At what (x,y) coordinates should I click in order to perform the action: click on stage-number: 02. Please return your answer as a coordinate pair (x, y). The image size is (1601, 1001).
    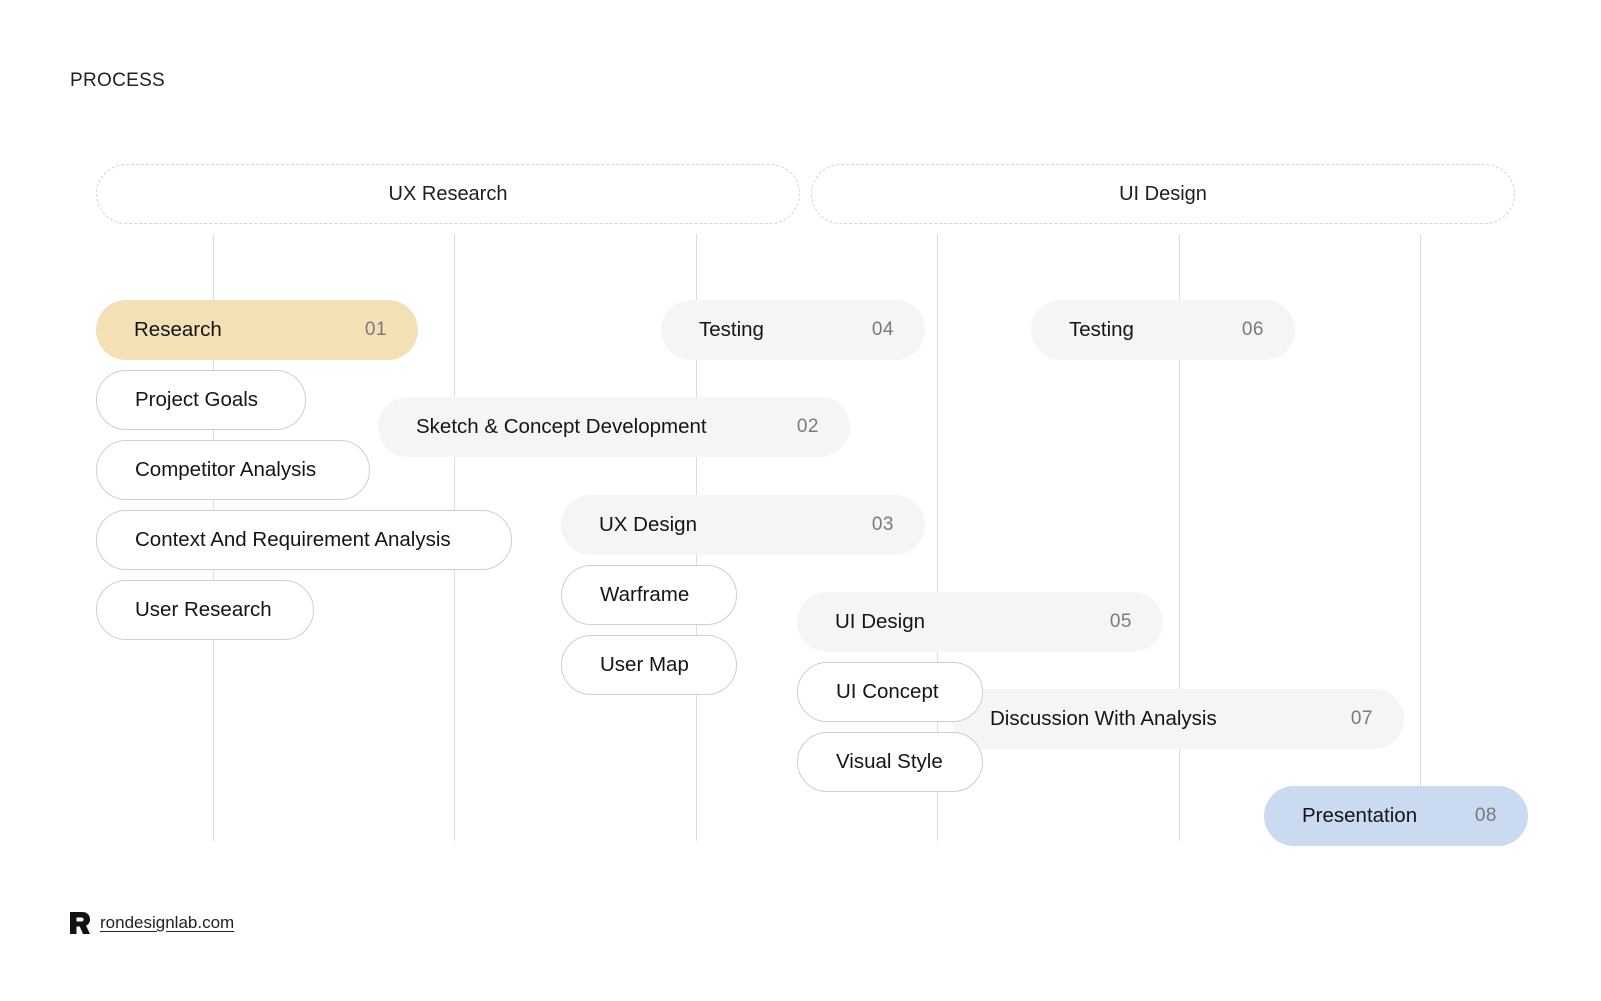
    Looking at the image, I should click on (807, 426).